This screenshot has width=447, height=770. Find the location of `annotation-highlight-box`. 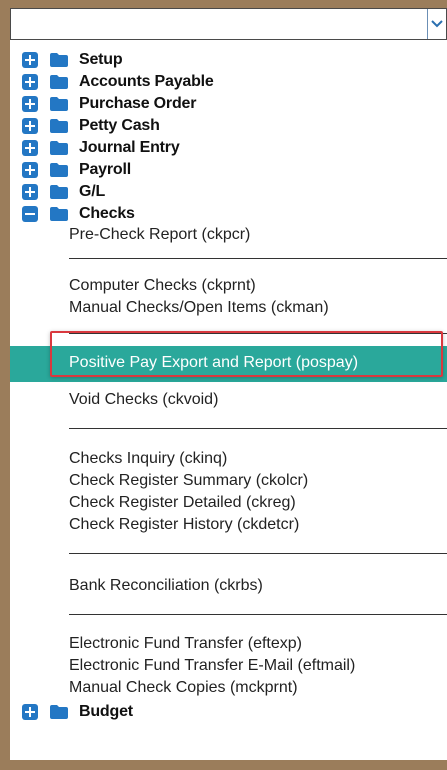

annotation-highlight-box is located at coordinates (246, 354).